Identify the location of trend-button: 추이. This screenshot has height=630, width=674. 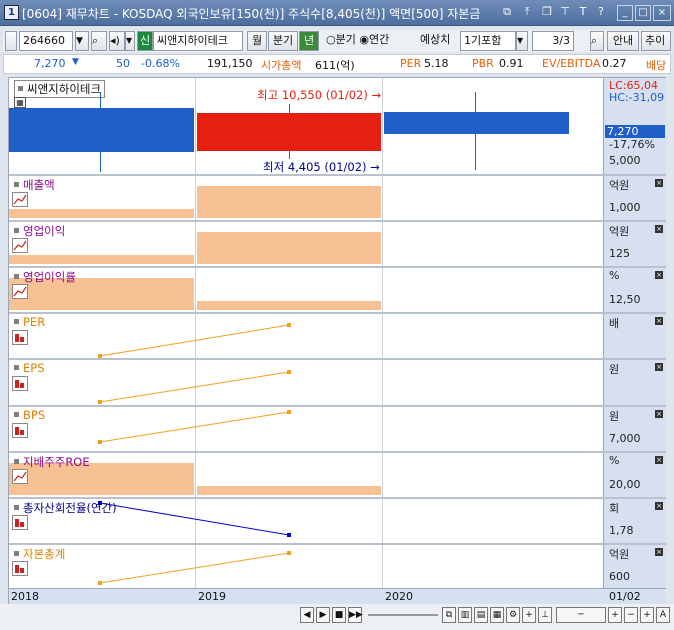
(656, 41).